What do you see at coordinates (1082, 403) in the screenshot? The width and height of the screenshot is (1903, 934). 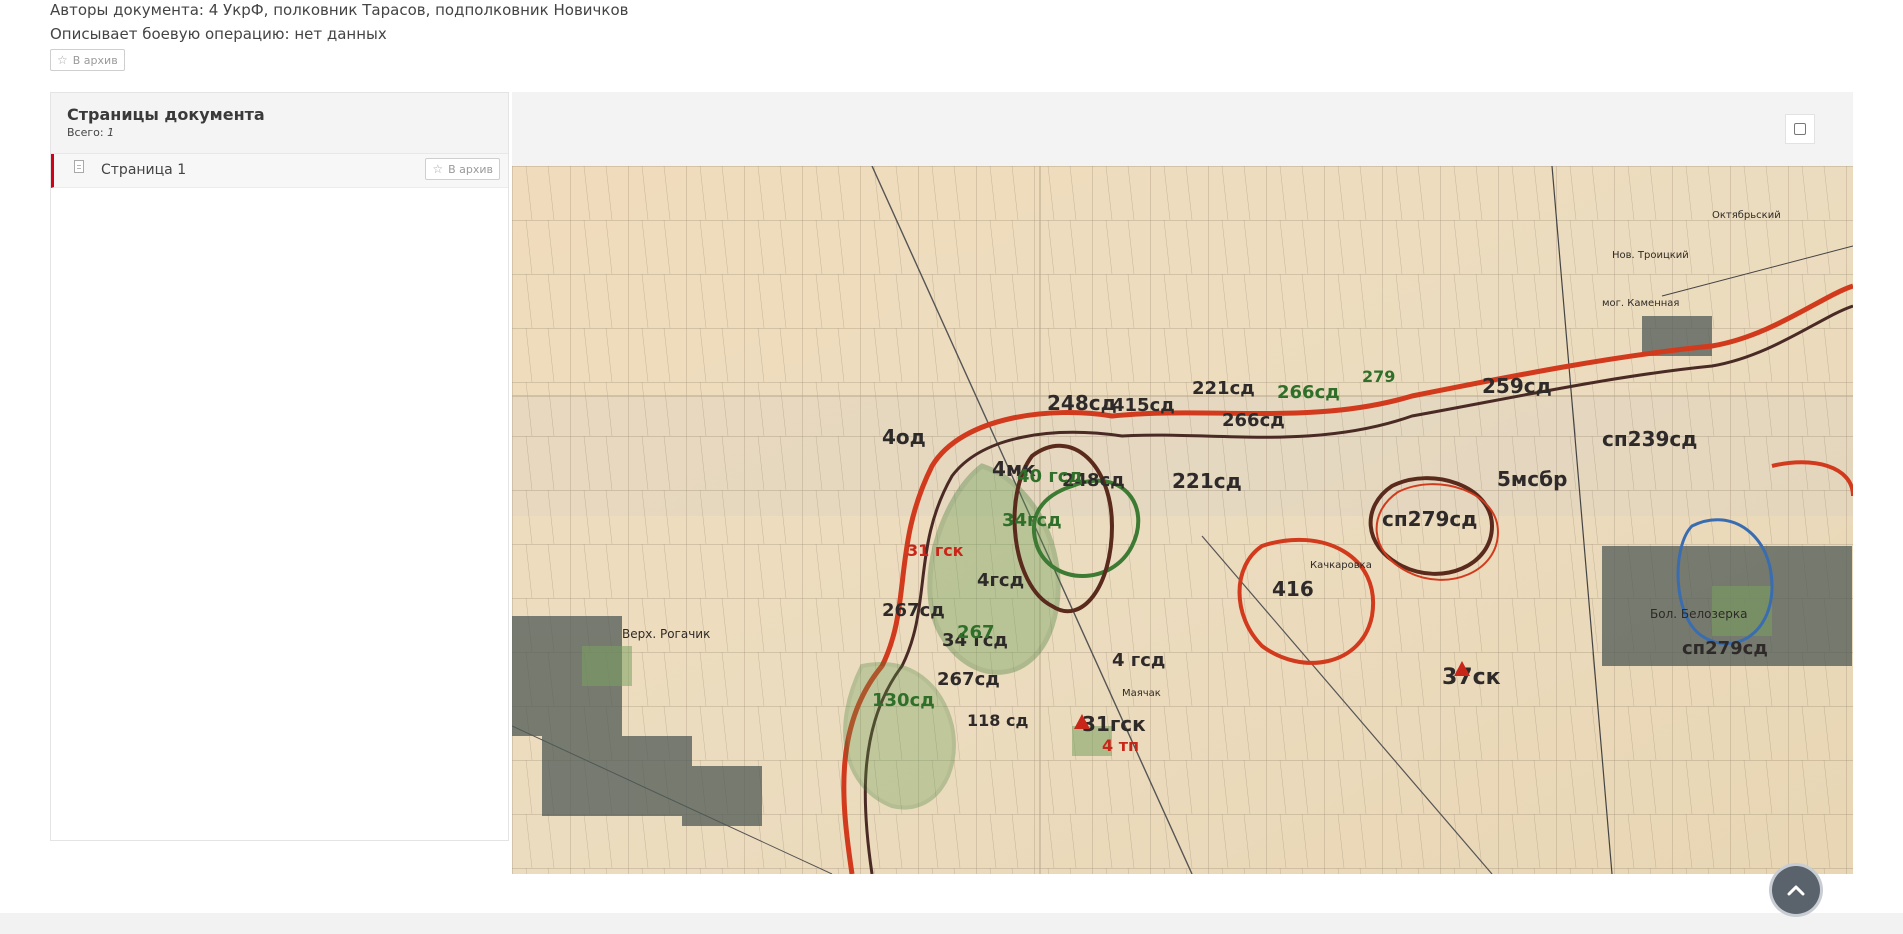 I see `map-label-248: 248сд` at bounding box center [1082, 403].